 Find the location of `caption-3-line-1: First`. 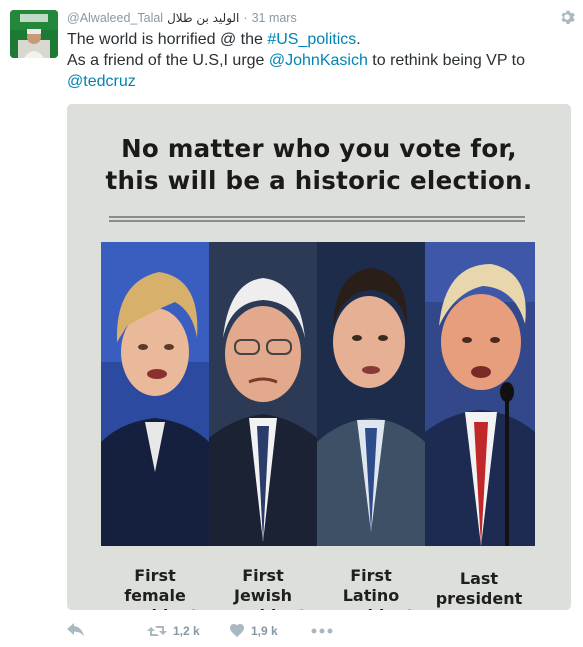

caption-3-line-1: First is located at coordinates (371, 575).